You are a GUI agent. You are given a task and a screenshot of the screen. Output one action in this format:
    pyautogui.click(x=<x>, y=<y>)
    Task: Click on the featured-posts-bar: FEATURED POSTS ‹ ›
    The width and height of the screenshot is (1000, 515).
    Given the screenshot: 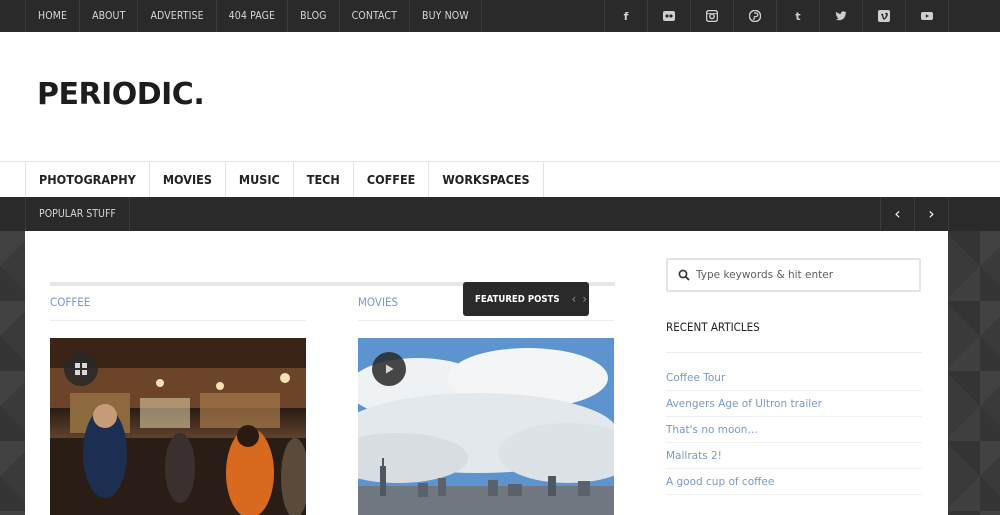 What is the action you would take?
    pyautogui.click(x=526, y=299)
    